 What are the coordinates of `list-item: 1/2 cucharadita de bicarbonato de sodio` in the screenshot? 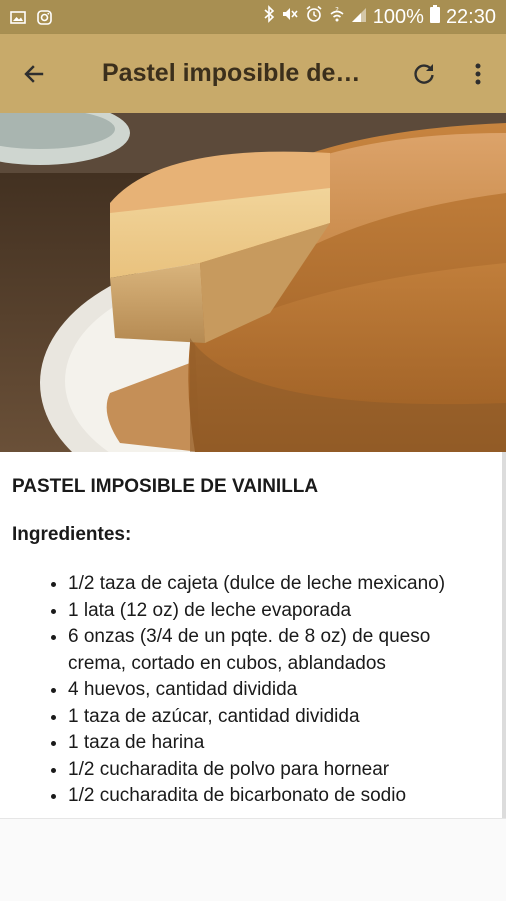 It's located at (280, 796).